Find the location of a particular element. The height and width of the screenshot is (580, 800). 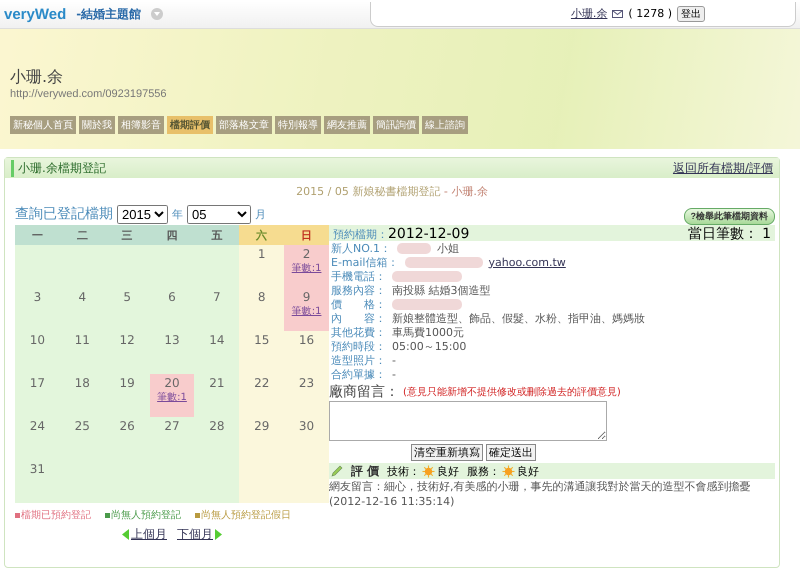

field-label: 新人NO.1： is located at coordinates (361, 248).